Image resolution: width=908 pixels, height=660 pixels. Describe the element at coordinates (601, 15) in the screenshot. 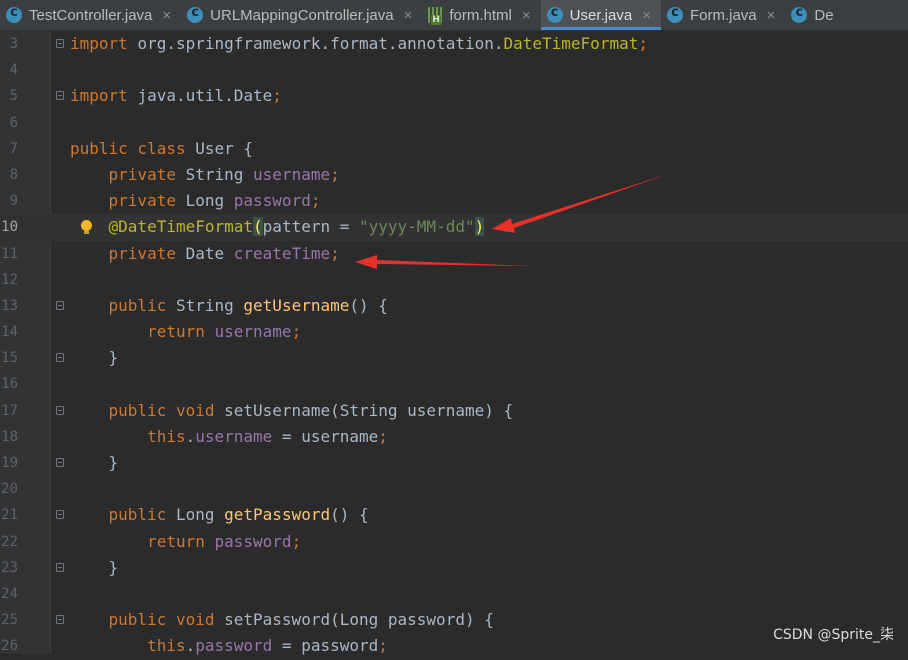

I see `tab-user-java: User.java ×` at that location.